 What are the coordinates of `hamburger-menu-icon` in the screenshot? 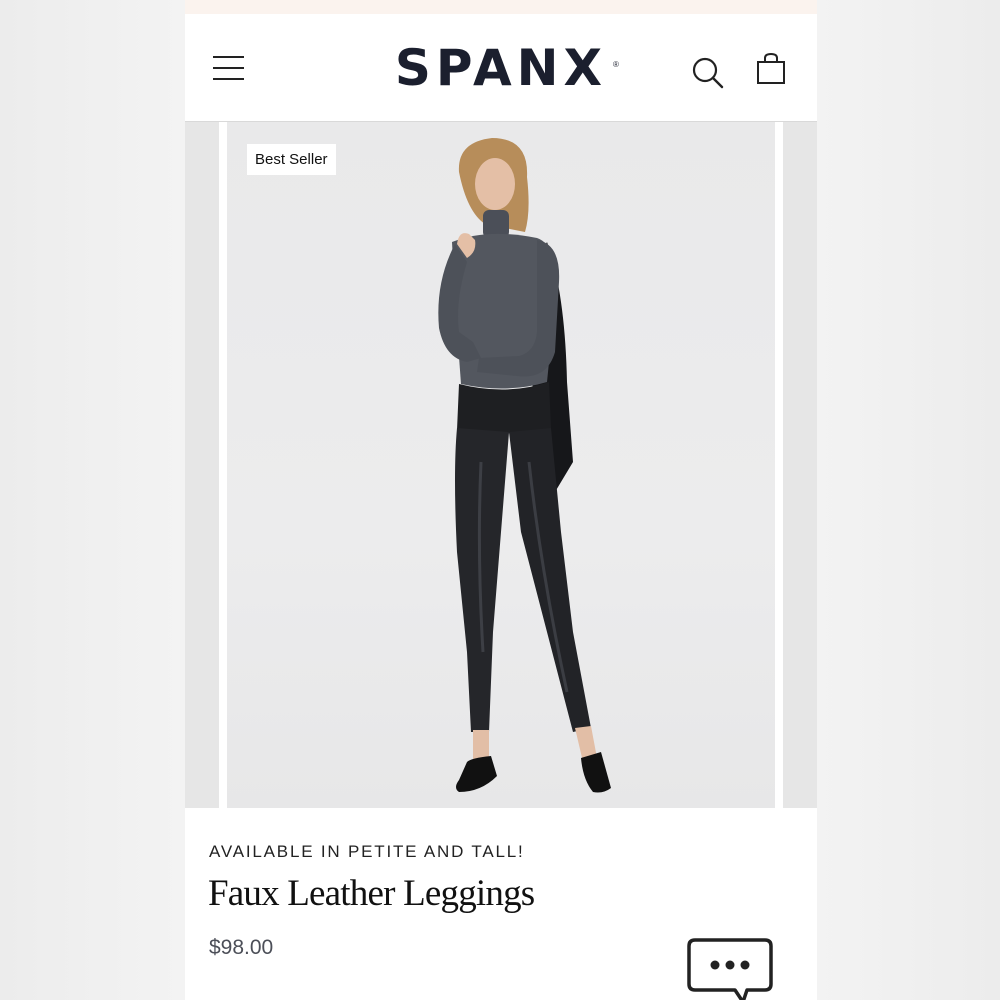 It's located at (229, 69).